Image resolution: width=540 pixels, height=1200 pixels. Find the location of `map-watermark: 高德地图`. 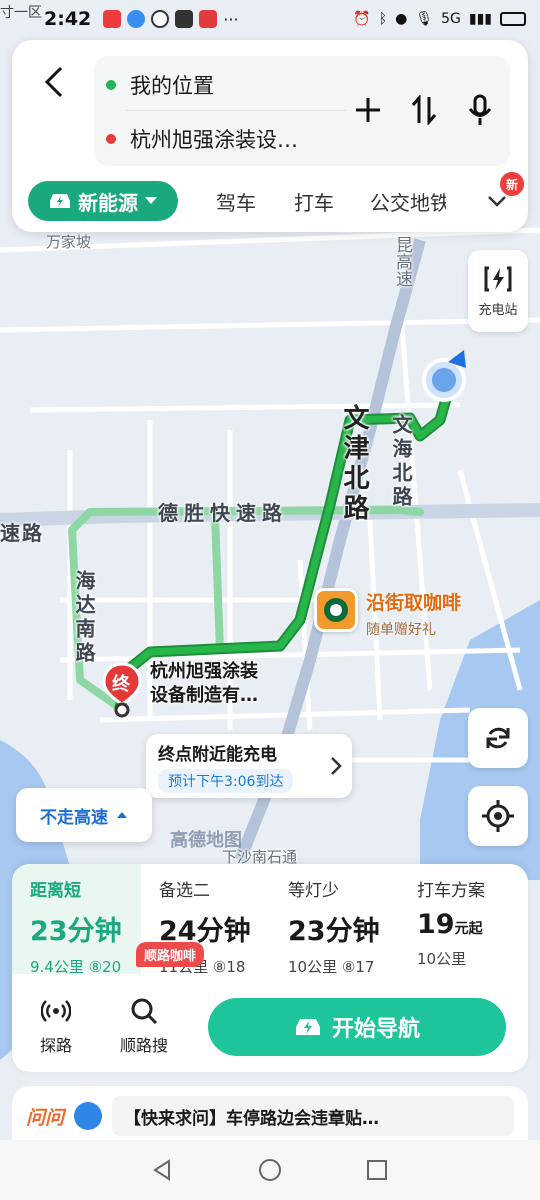

map-watermark: 高德地图 is located at coordinates (206, 840).